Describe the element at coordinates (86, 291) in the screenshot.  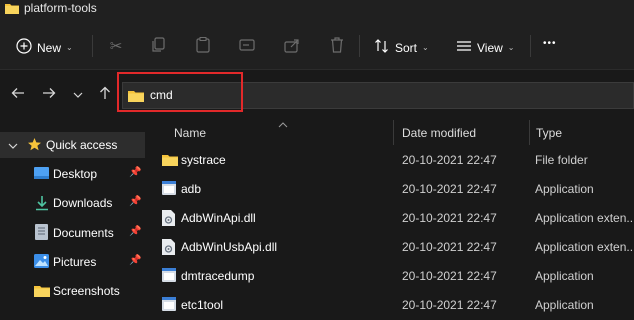
I see `sidebar-item-label: Screenshots` at that location.